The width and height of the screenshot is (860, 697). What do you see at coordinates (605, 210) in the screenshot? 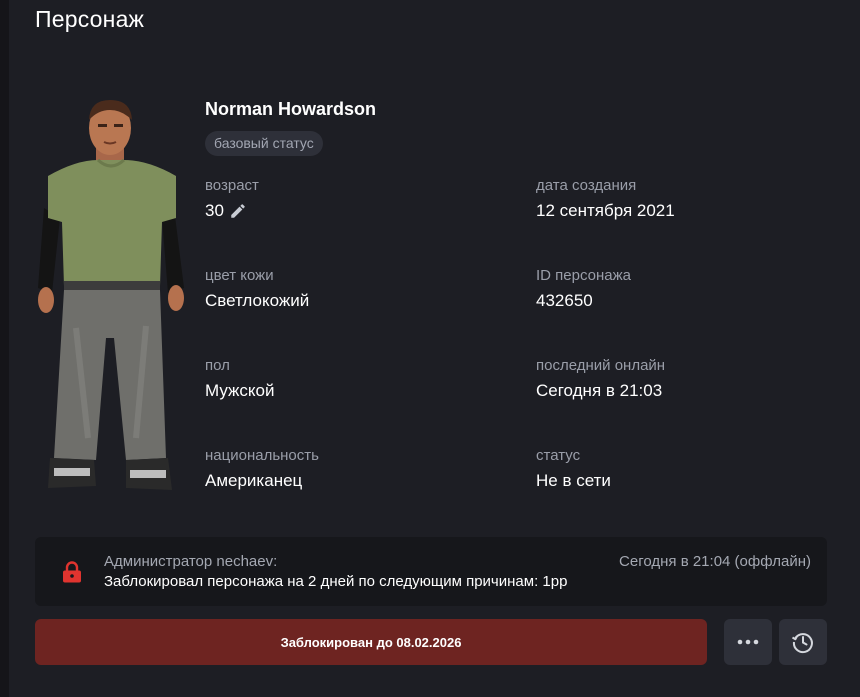
I see `created-value: 12 сентября 2021` at bounding box center [605, 210].